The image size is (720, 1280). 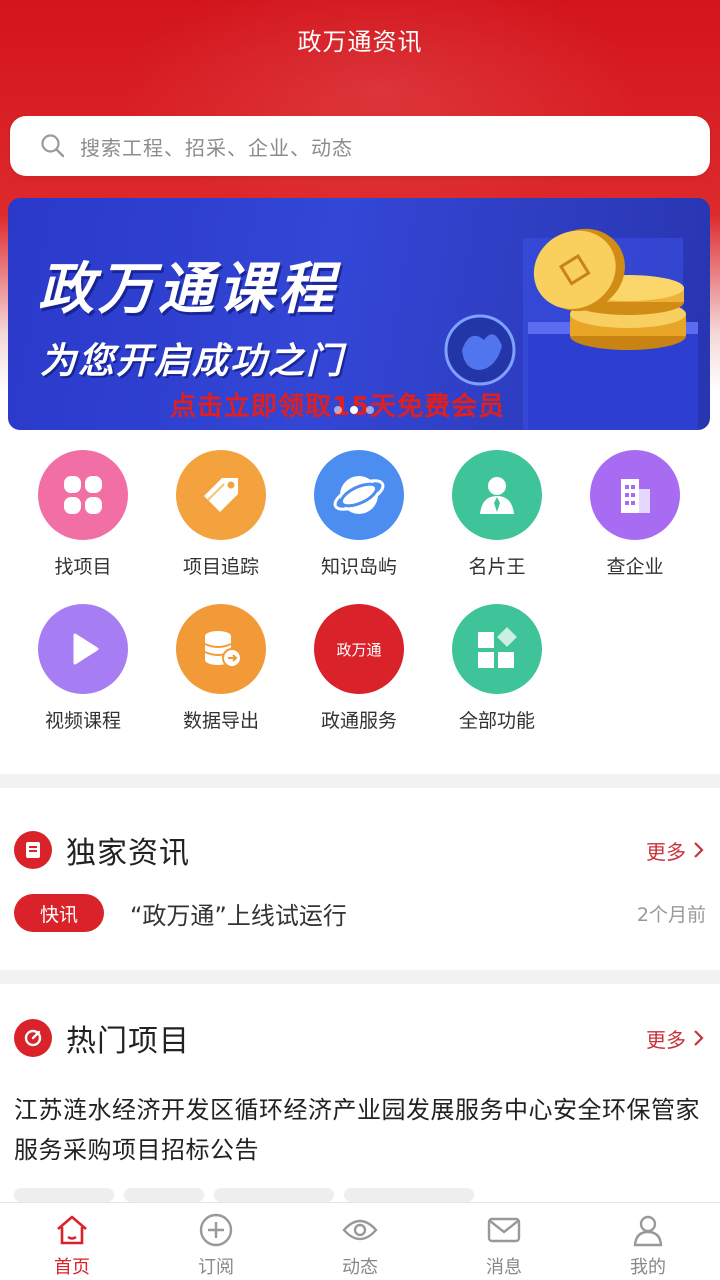 I want to click on hot-projects-header: 热门项目 更多, so click(x=360, y=1038).